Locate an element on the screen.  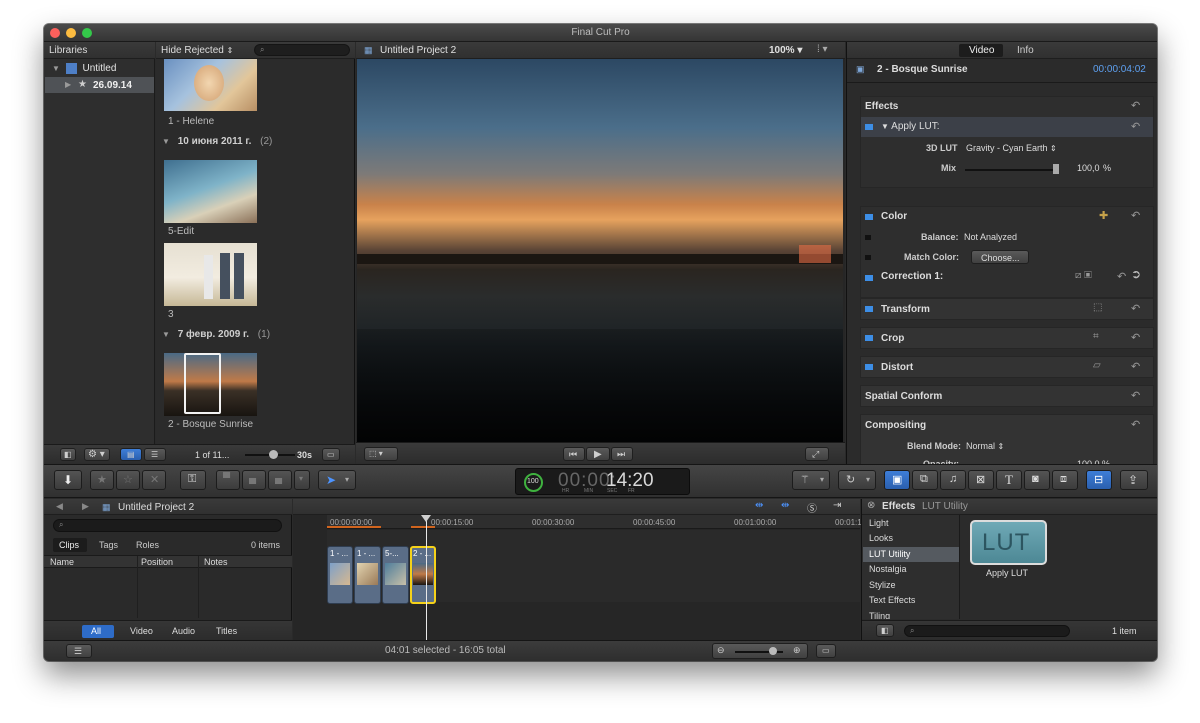
skimming-icon: ⇹ is located at coordinates (759, 505).